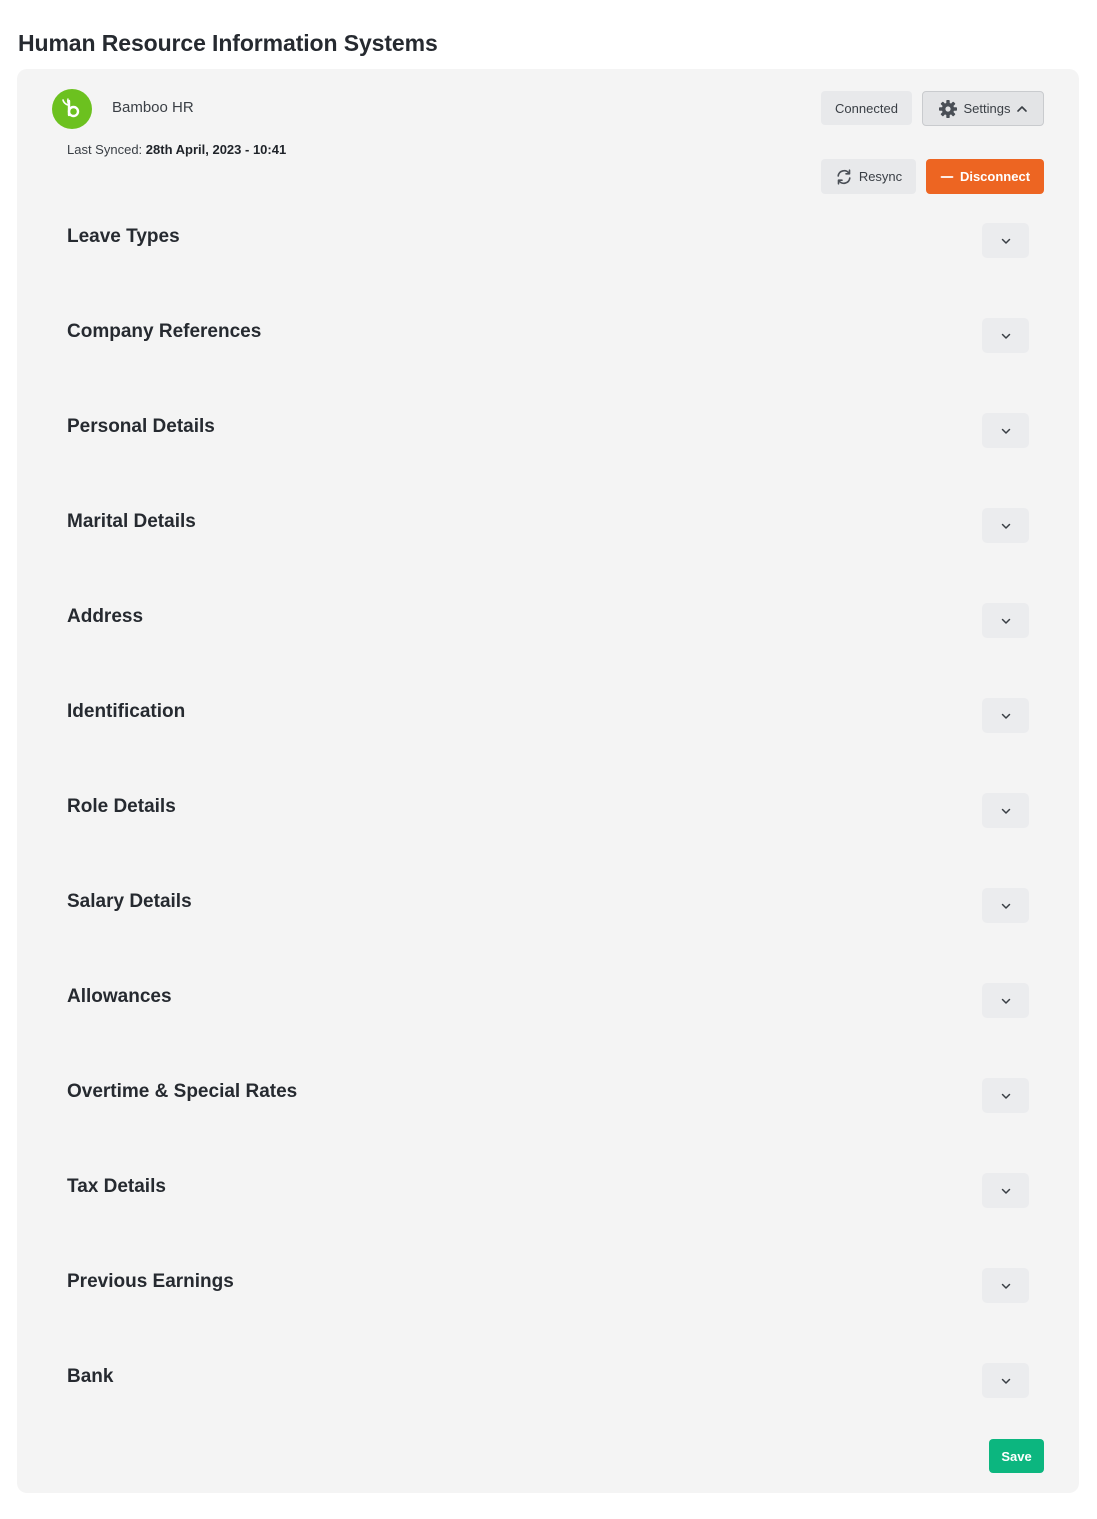  I want to click on section-row: Bank, so click(548, 1383).